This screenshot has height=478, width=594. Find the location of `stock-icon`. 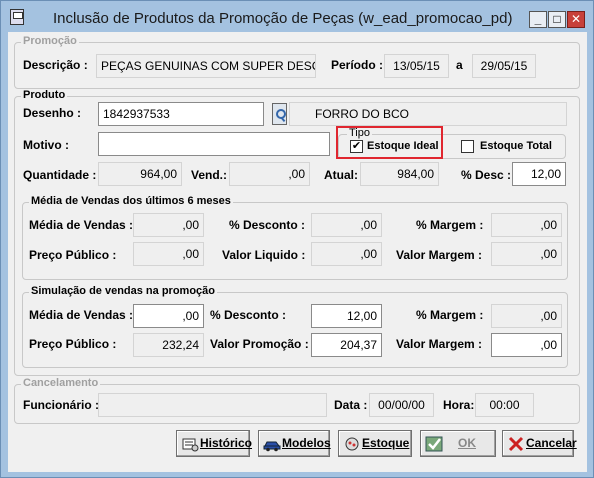

stock-icon is located at coordinates (352, 444).